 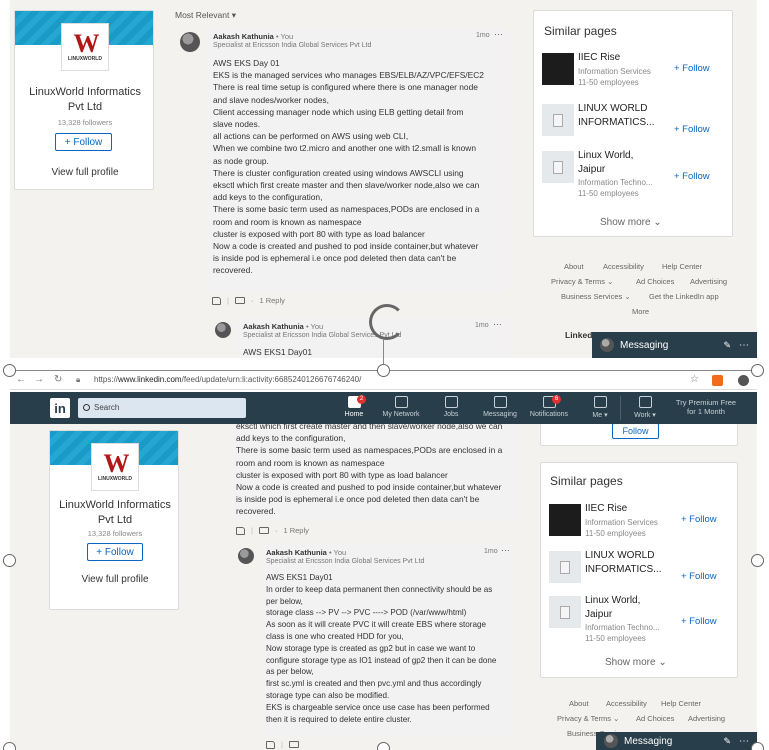 What do you see at coordinates (9, 370) in the screenshot?
I see `resize-handle-top-left` at bounding box center [9, 370].